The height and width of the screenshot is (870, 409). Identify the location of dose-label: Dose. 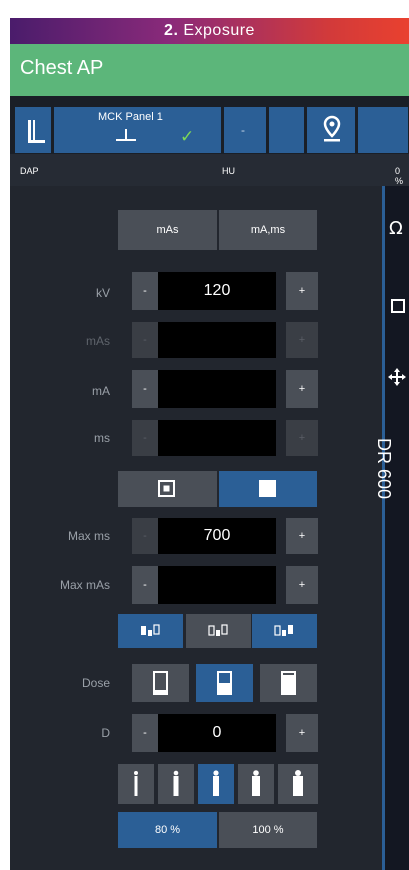
(95, 683).